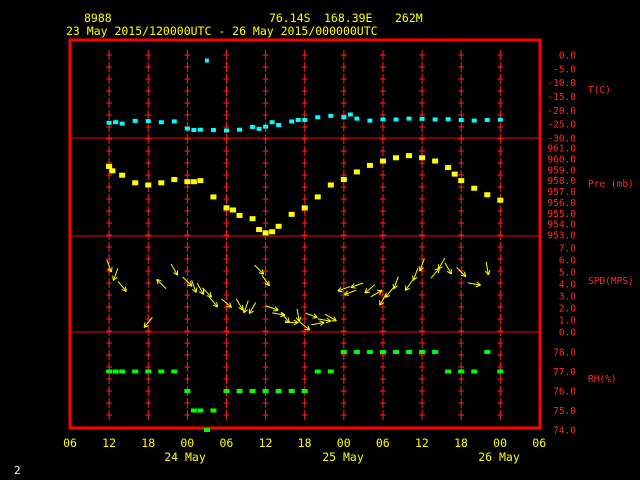 The image size is (640, 480). I want to click on panel-label: T(C), so click(599, 90).